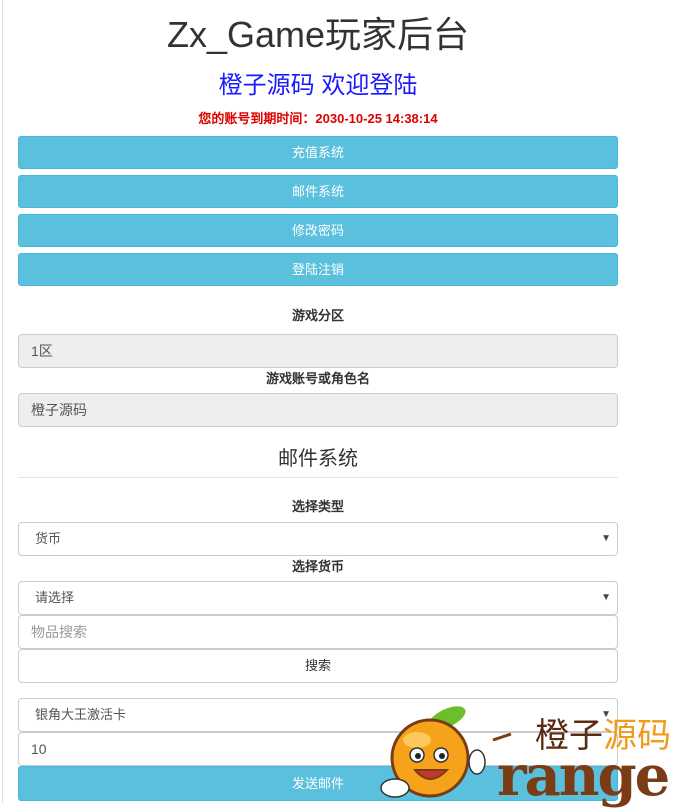 Image resolution: width=685 pixels, height=809 pixels. What do you see at coordinates (318, 85) in the screenshot?
I see `welcome-message: 橙子源码 欢迎登陆` at bounding box center [318, 85].